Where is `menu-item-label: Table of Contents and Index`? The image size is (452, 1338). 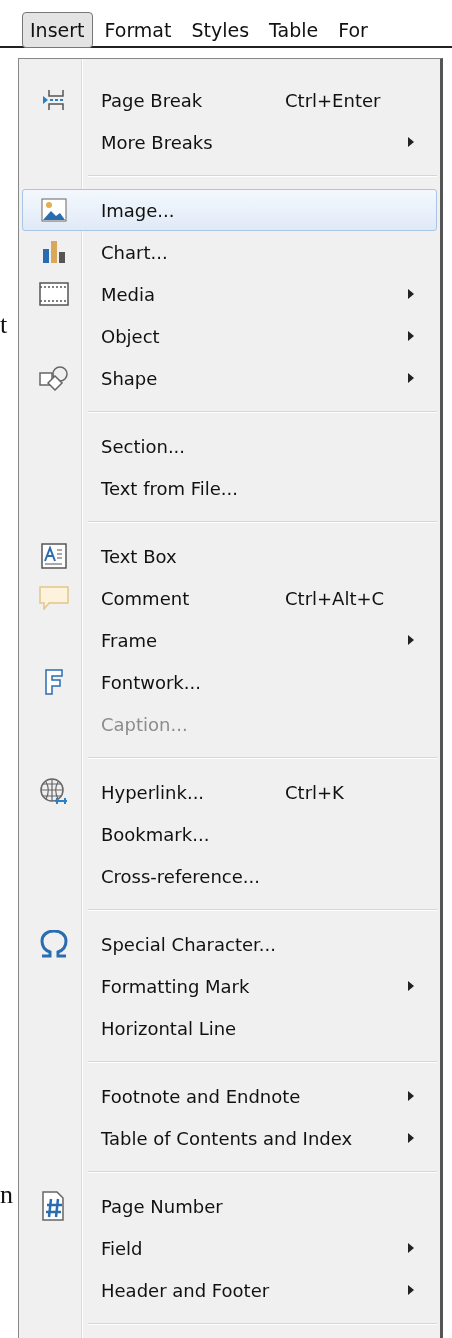 menu-item-label: Table of Contents and Index is located at coordinates (227, 1138).